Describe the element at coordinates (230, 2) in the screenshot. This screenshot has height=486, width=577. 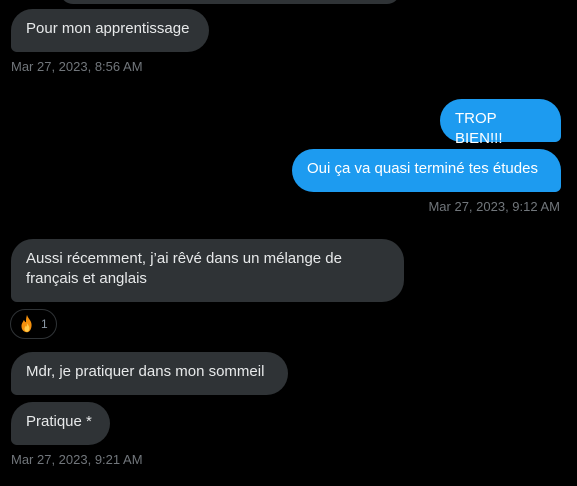
I see `previous-message-bubble-edge` at that location.